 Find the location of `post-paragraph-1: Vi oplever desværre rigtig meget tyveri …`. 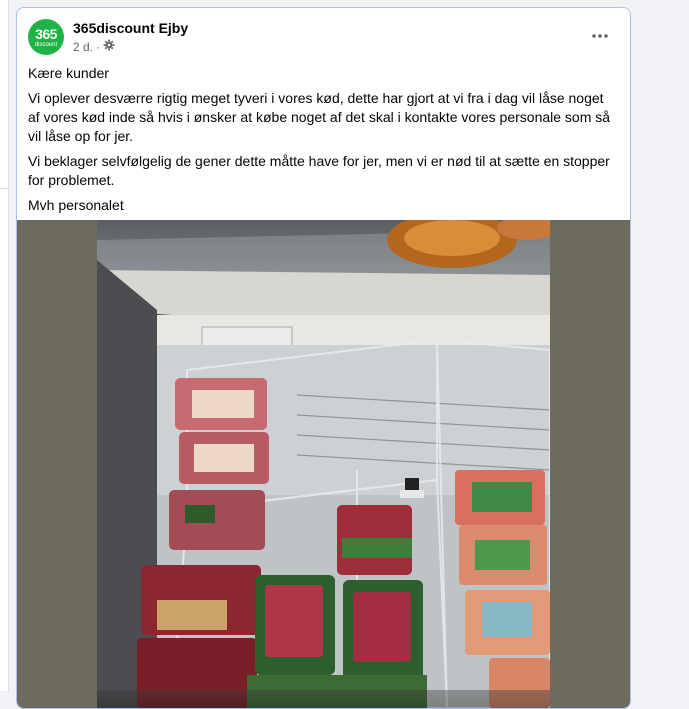

post-paragraph-1: Vi oplever desværre rigtig meget tyveri … is located at coordinates (319, 117).